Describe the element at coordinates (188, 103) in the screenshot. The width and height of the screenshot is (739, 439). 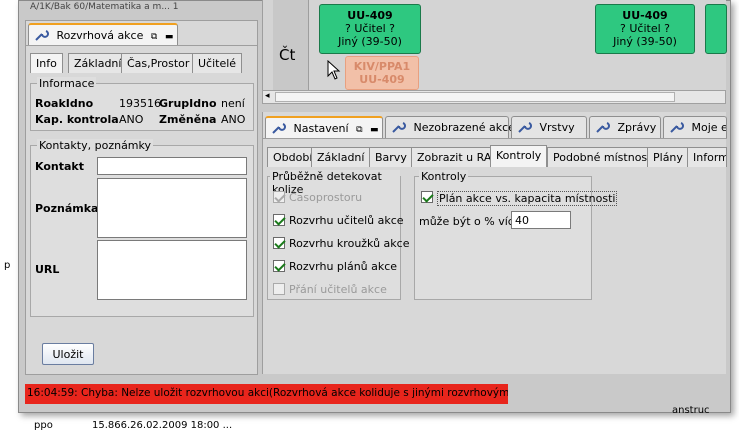
I see `grupidno-label: GrupIdno` at that location.